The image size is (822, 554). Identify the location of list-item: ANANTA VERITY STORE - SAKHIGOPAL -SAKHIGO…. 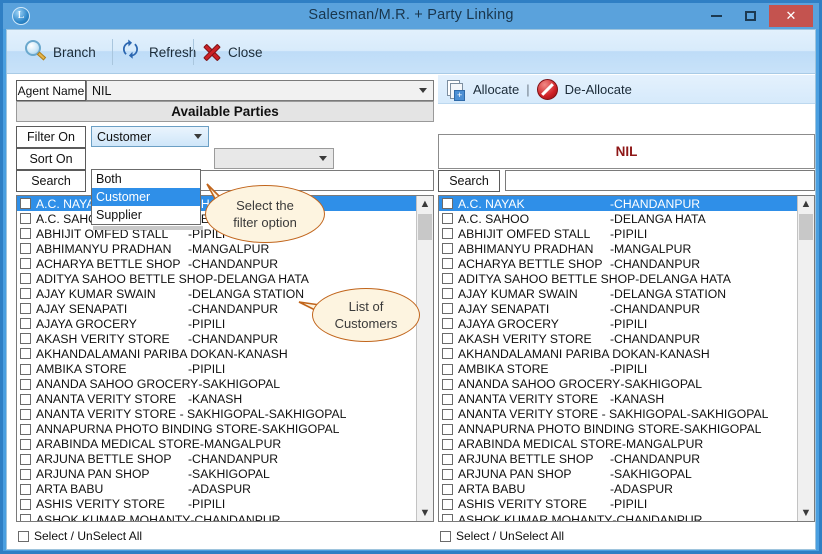
(626, 414).